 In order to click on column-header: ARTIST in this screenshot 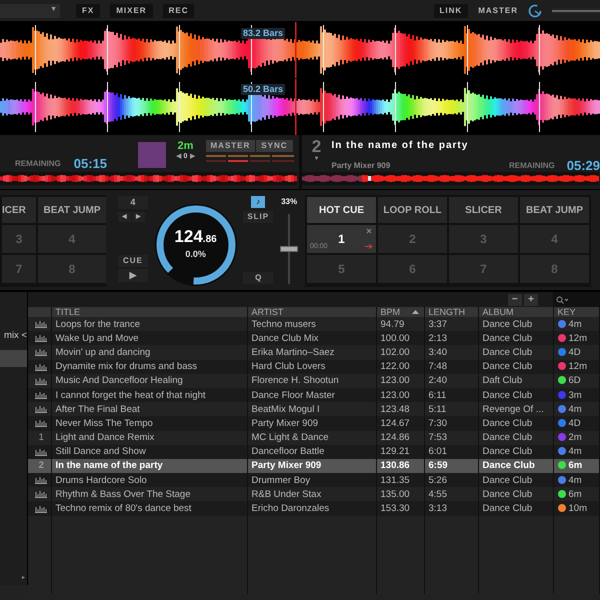, I will do `click(311, 312)`.